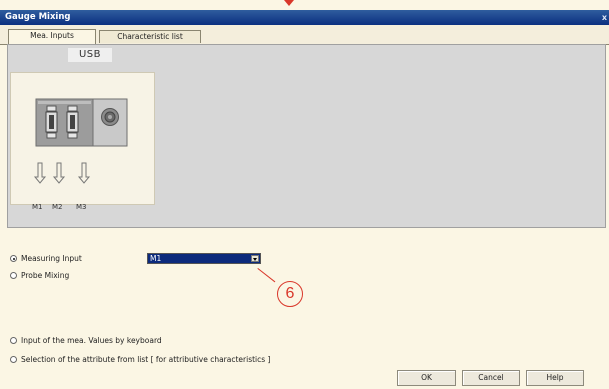 This screenshot has width=609, height=389. Describe the element at coordinates (304, 17) in the screenshot. I see `window-titlebar: Gauge Mixing x` at that location.